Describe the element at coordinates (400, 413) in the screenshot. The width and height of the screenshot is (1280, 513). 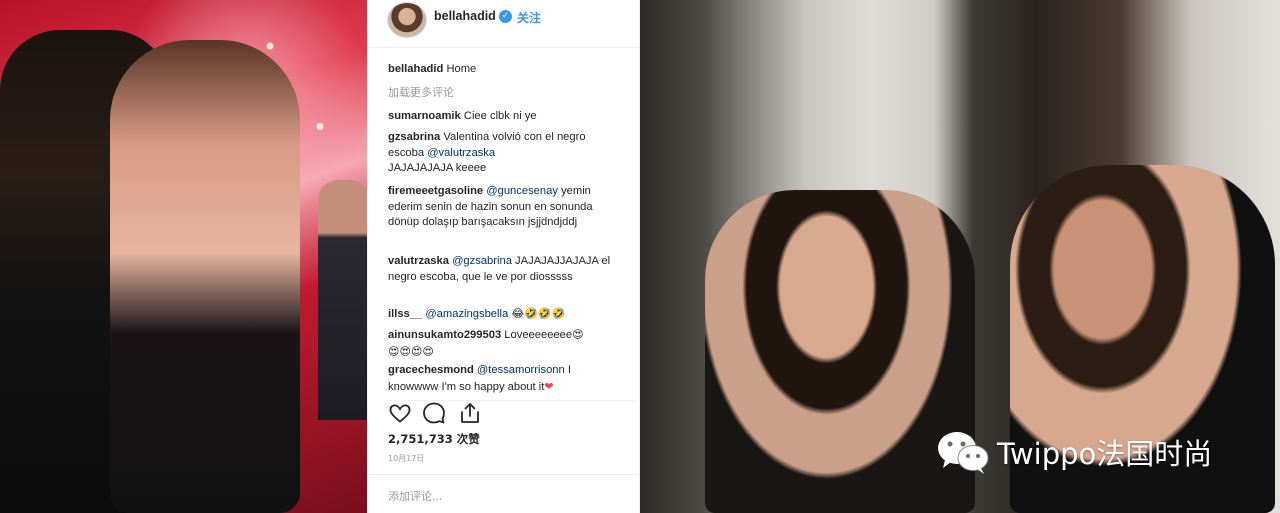
I see `heart-icon` at that location.